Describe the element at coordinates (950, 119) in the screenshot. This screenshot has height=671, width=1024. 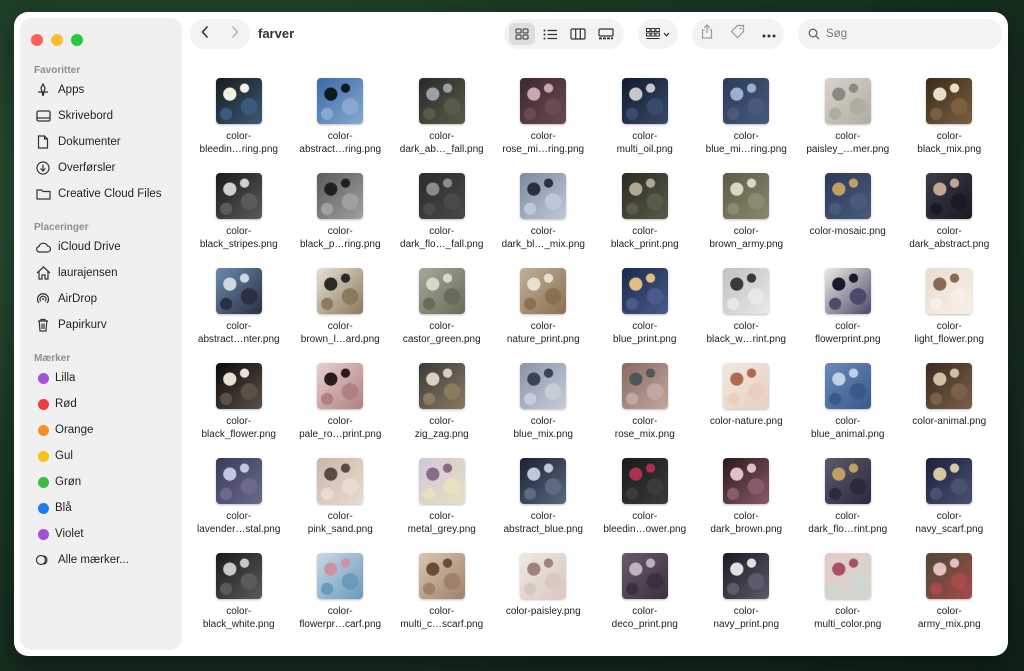
I see `file-item: color-black_mix.png` at that location.